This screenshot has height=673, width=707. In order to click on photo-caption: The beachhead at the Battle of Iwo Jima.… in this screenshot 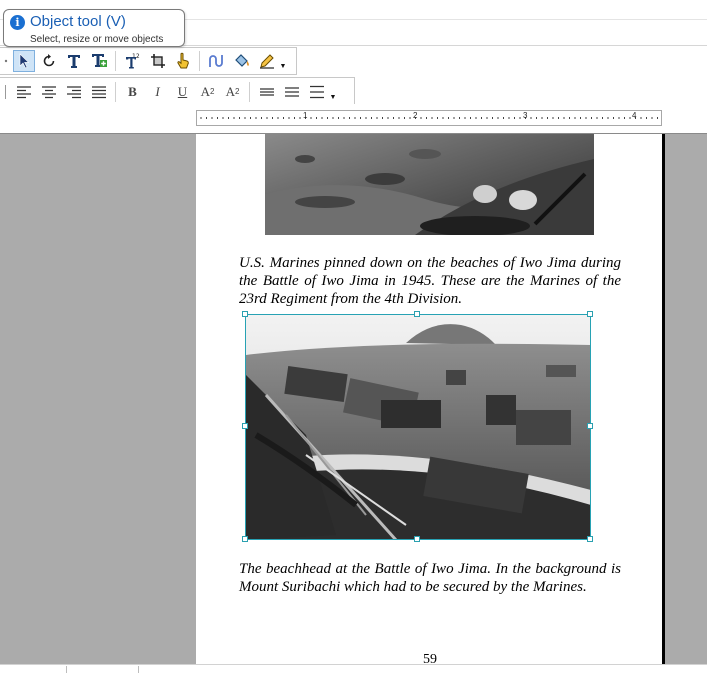, I will do `click(430, 578)`.